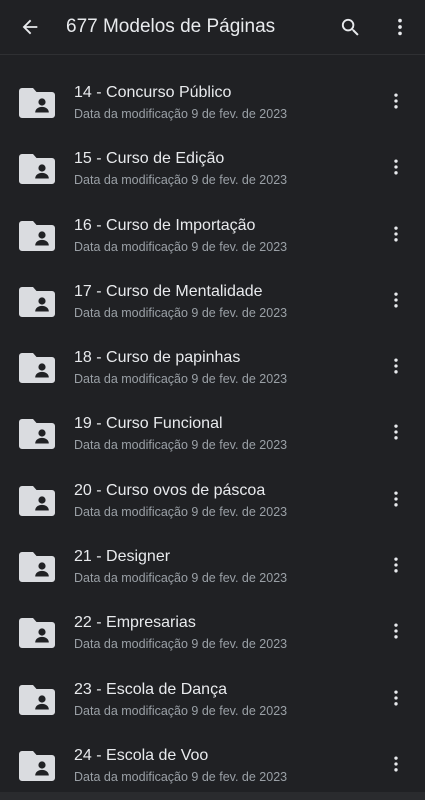 This screenshot has width=425, height=800. Describe the element at coordinates (153, 92) in the screenshot. I see `item-title: 14 - Concurso Público` at that location.